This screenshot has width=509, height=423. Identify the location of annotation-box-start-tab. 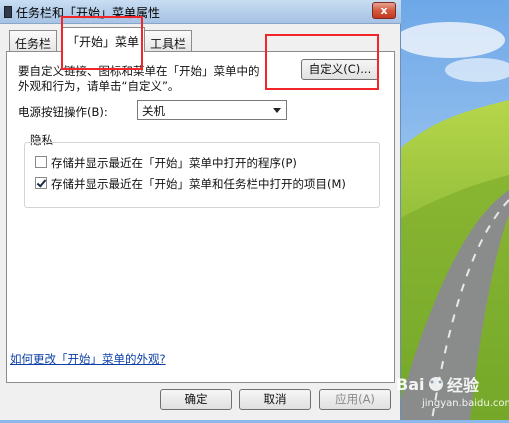
(102, 43).